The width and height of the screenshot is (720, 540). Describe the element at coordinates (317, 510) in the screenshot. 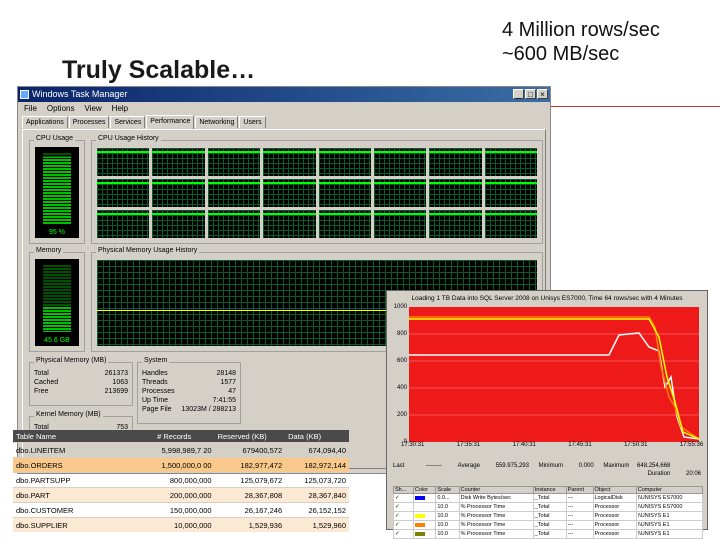

I see `table-cell: 26,152,152` at that location.